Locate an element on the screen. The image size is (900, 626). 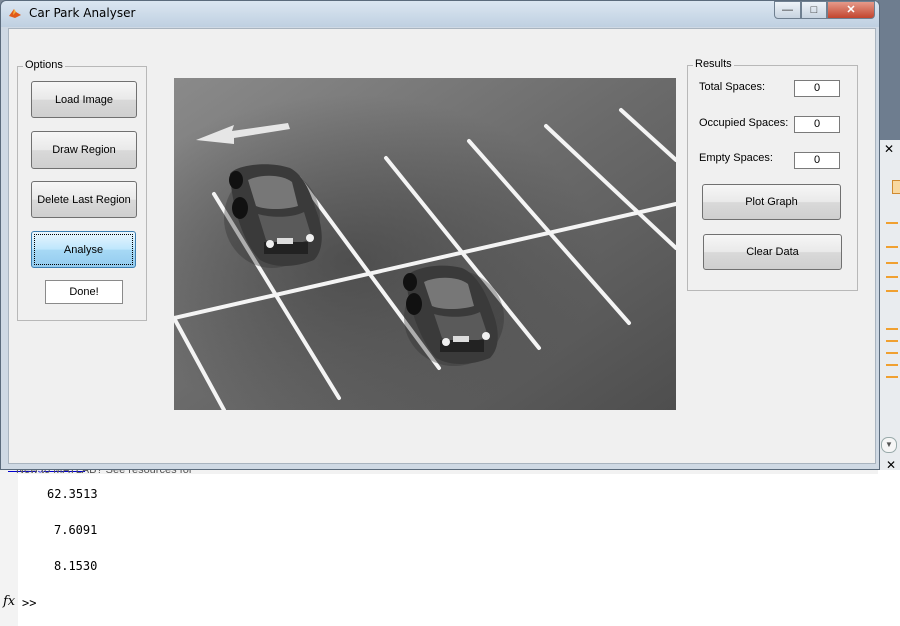
options-legend: Options is located at coordinates (44, 65).